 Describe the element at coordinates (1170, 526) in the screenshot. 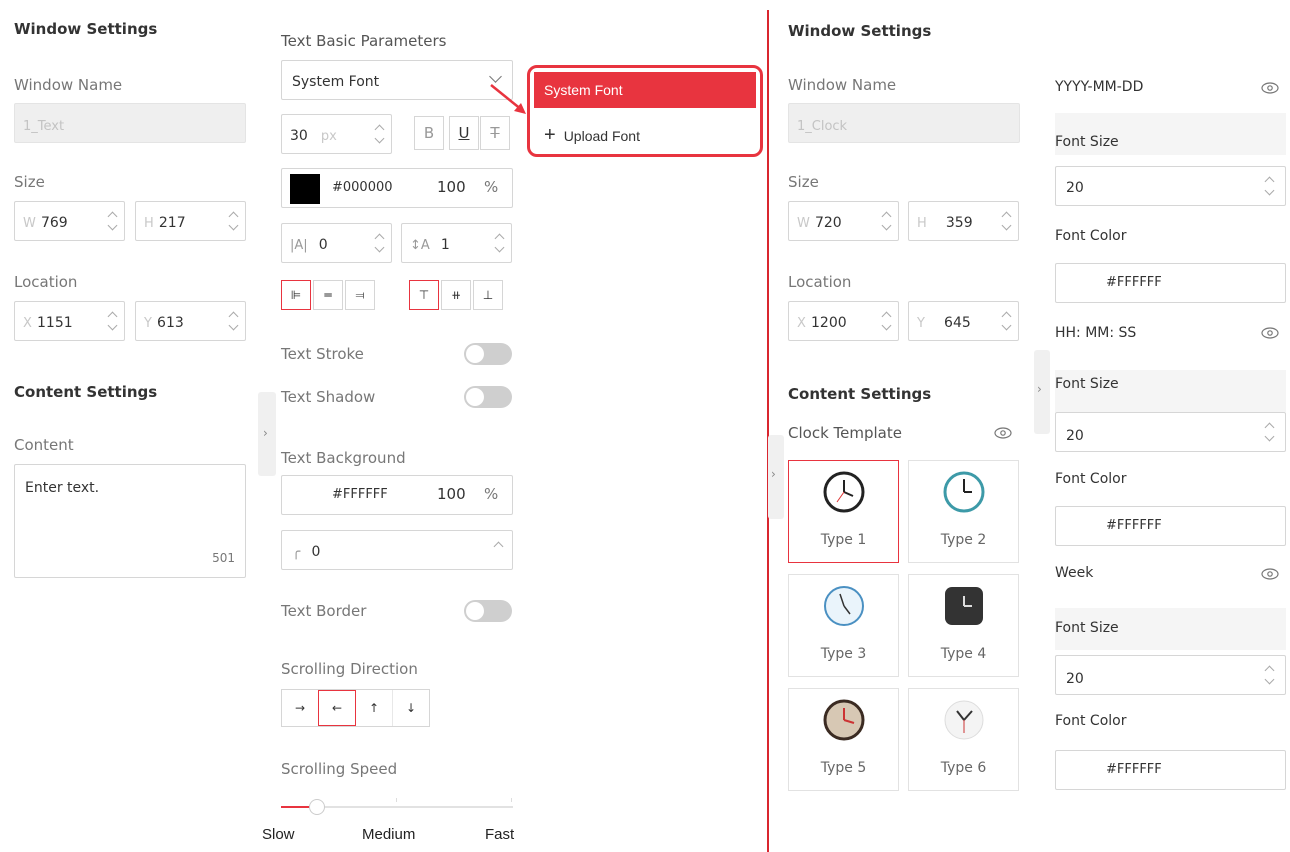

I see `time-font-color-input: #FFFFFF` at that location.